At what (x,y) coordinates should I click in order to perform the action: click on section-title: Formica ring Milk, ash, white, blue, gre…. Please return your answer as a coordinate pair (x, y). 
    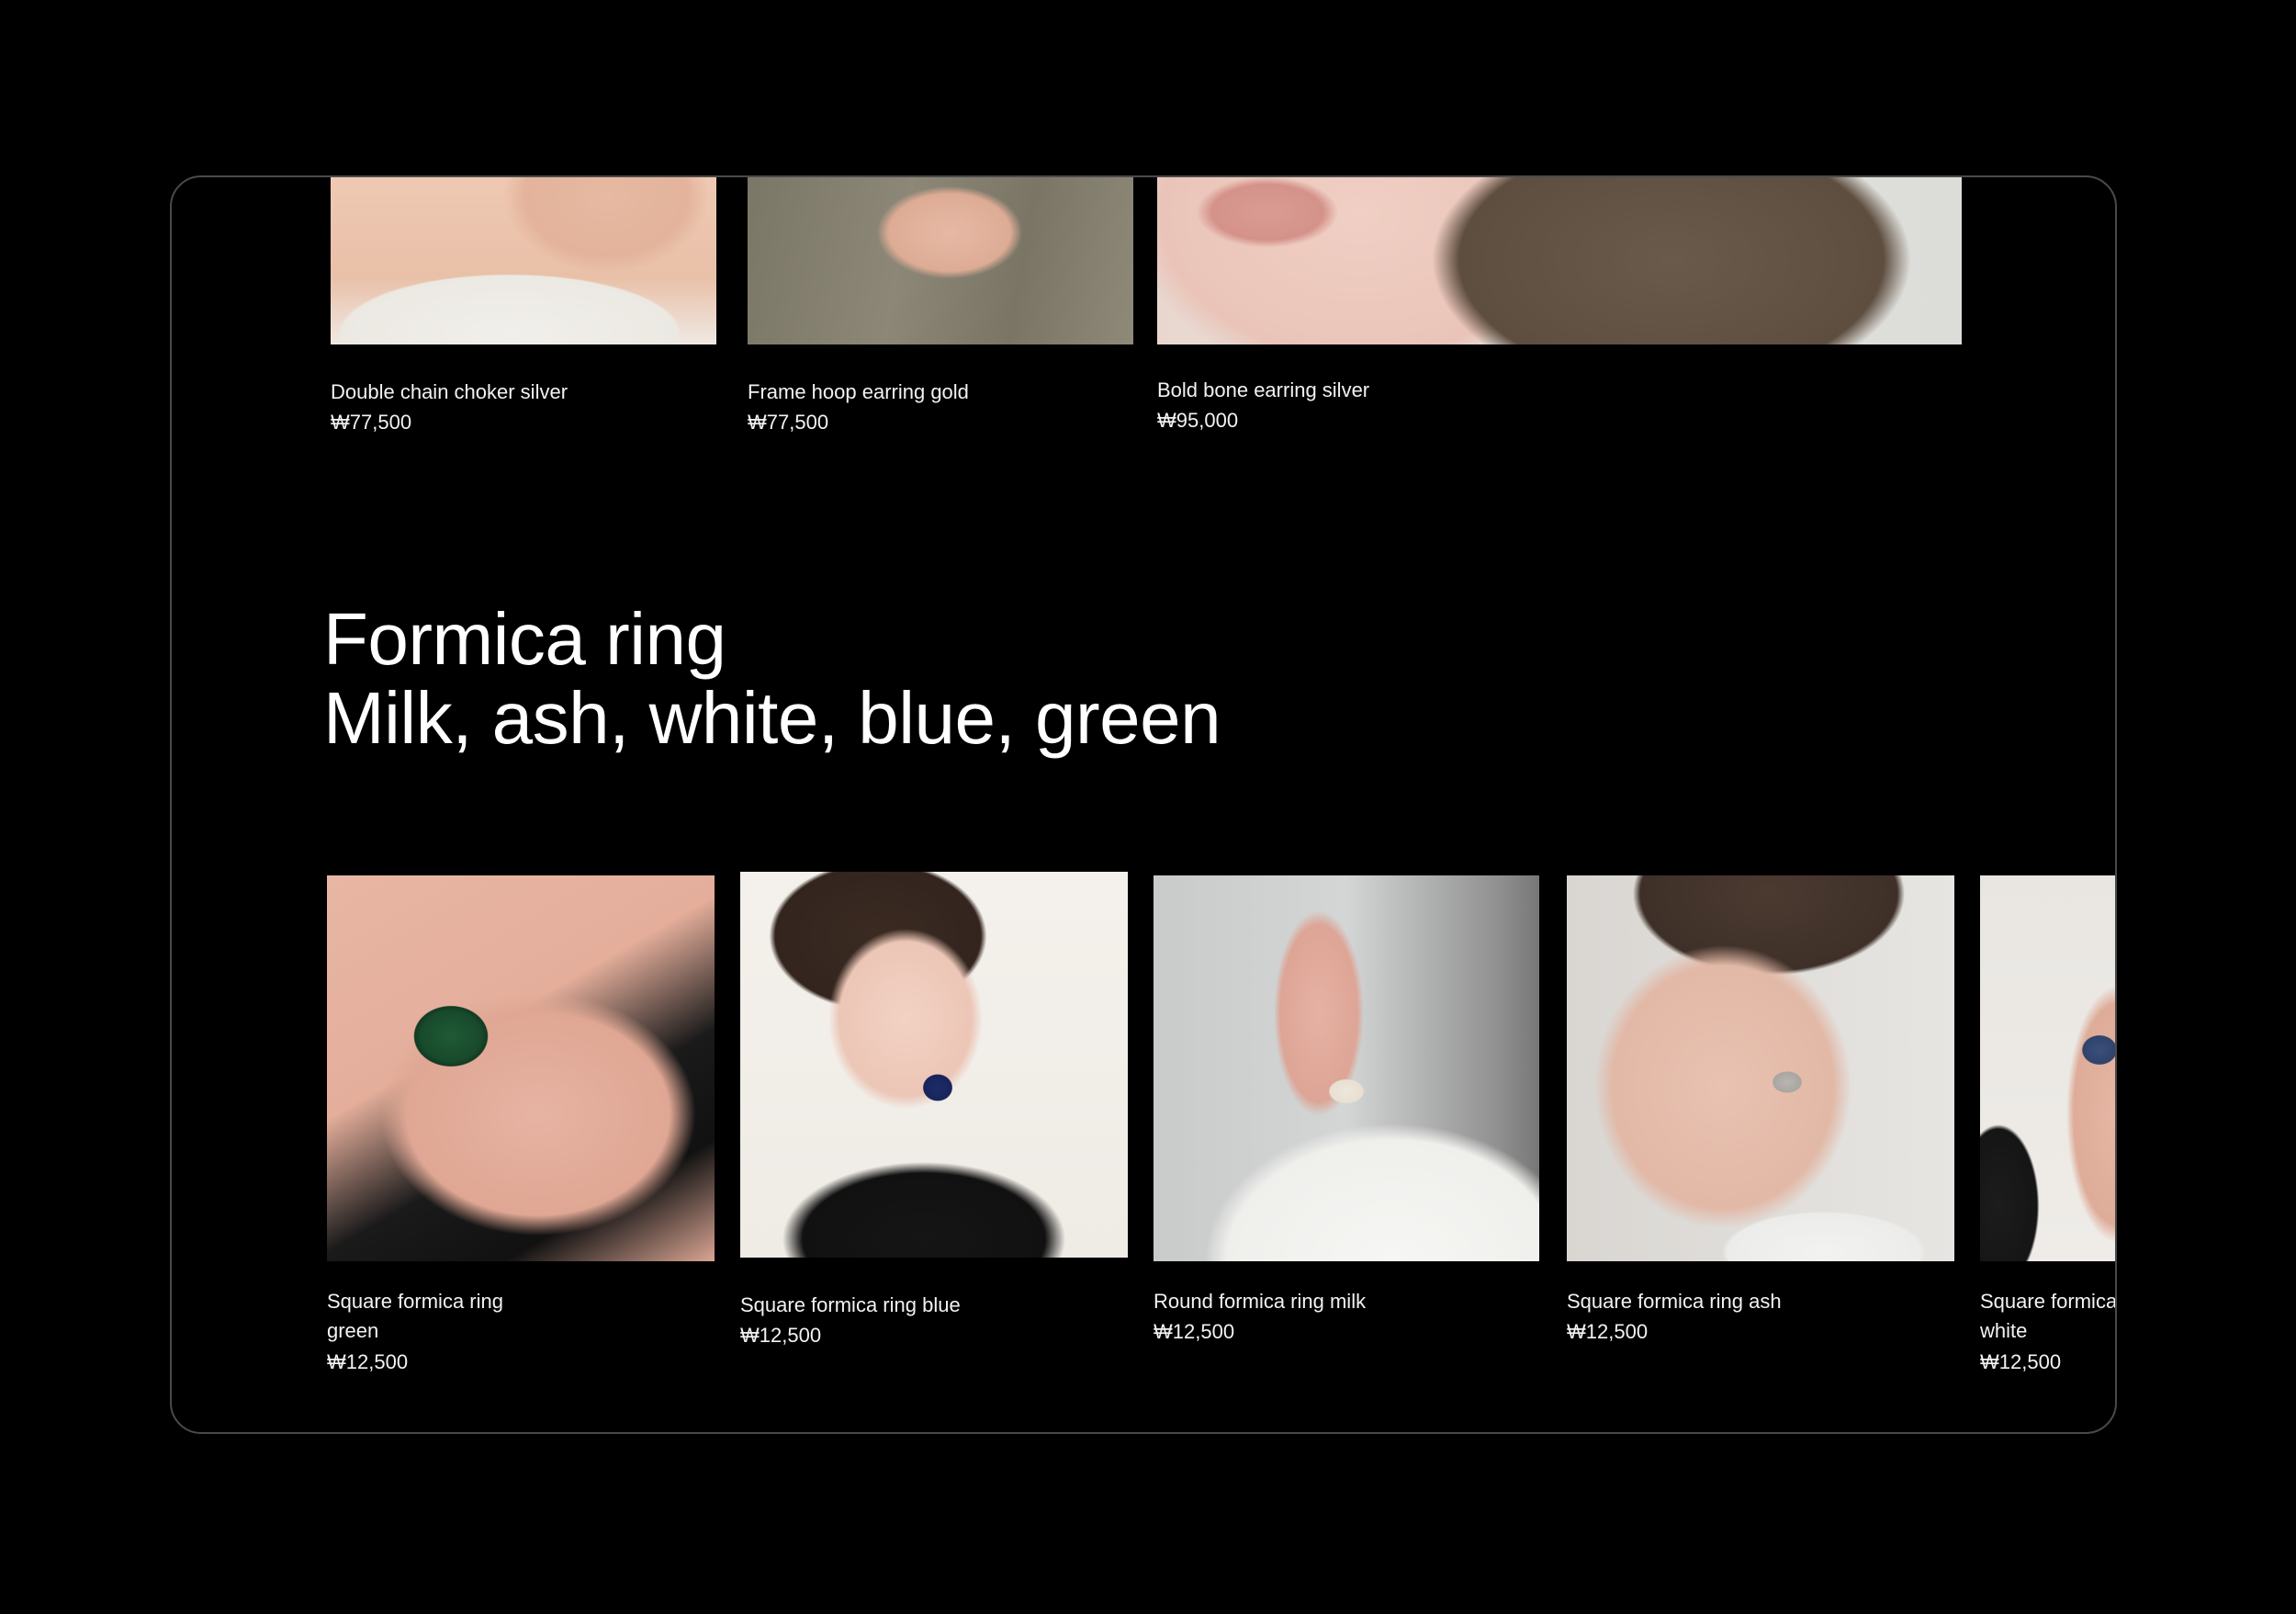
    Looking at the image, I should click on (772, 679).